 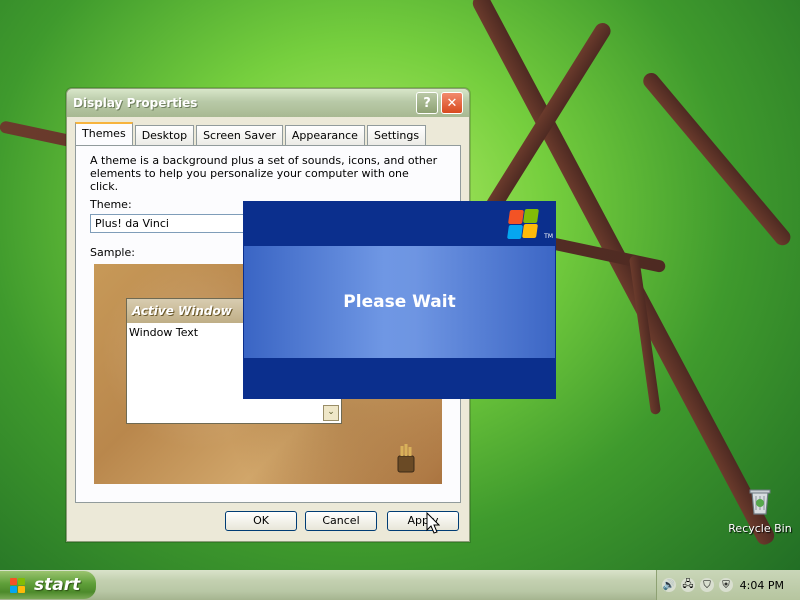 What do you see at coordinates (433, 522) in the screenshot?
I see `mouse-cursor-icon` at bounding box center [433, 522].